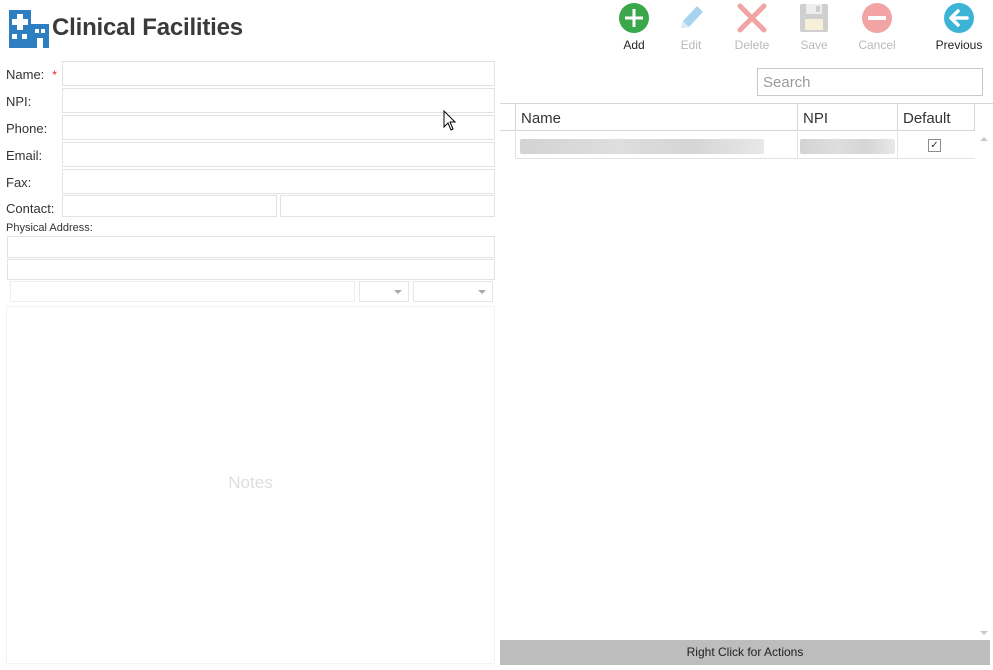 Image resolution: width=993 pixels, height=670 pixels. I want to click on contact-label: Contact:, so click(30, 208).